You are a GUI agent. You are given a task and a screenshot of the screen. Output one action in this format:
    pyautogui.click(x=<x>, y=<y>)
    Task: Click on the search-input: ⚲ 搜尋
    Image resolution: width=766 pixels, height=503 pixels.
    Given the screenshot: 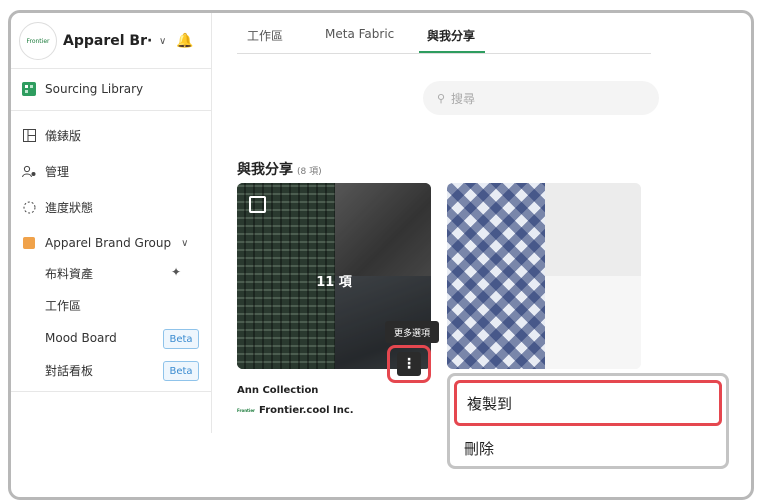 What is the action you would take?
    pyautogui.click(x=541, y=98)
    